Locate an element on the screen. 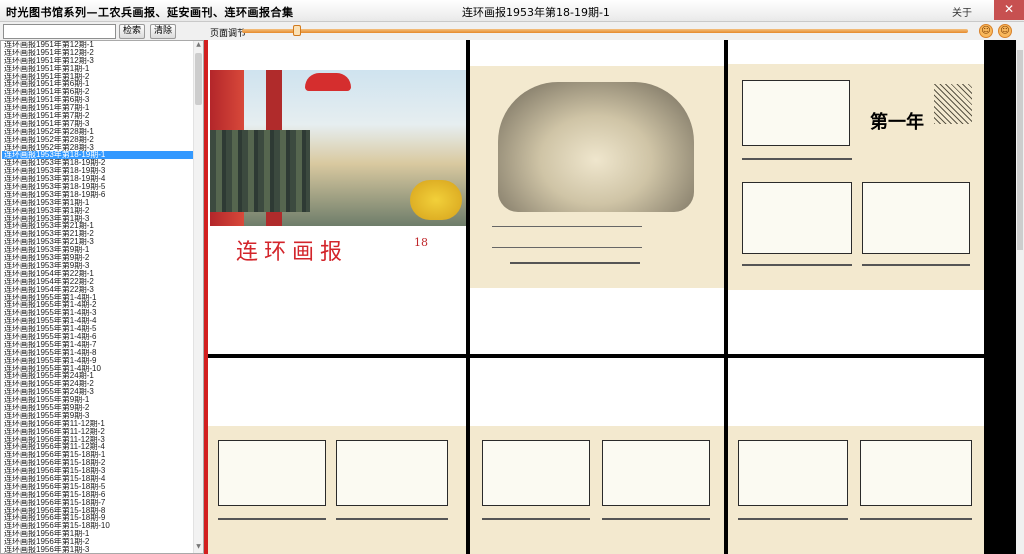 The image size is (1024, 554). zoom-in-icon: ☺ is located at coordinates (1005, 31).